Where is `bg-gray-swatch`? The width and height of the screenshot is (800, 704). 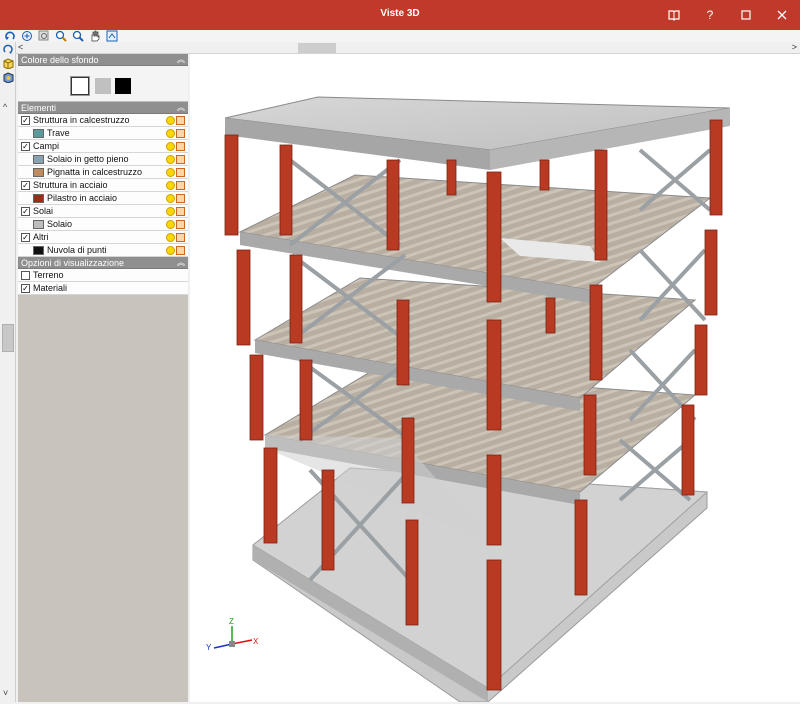 bg-gray-swatch is located at coordinates (103, 86).